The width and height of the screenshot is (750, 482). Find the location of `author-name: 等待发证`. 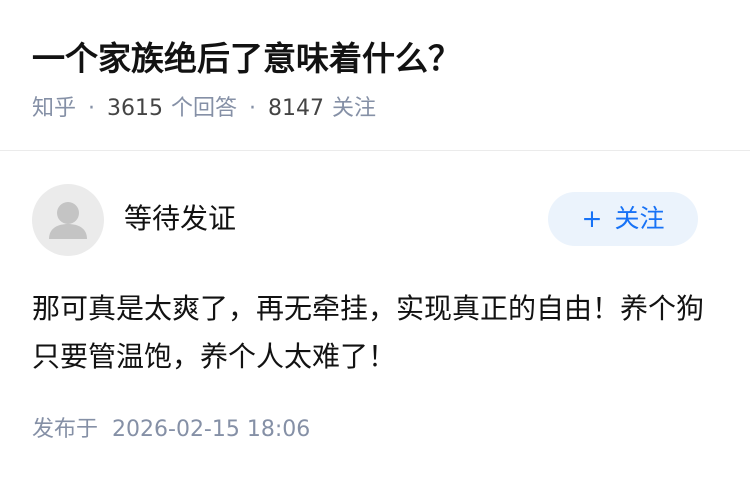

author-name: 等待发证 is located at coordinates (180, 219).